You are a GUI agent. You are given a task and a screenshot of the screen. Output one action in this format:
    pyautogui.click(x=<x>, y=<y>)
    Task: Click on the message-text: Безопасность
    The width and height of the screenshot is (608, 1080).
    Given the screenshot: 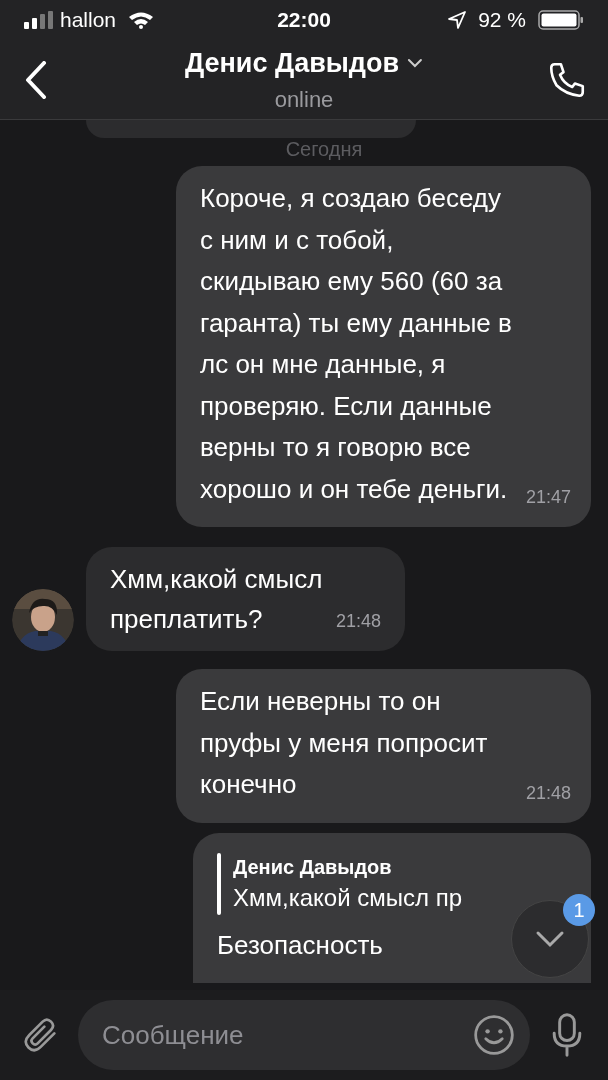 What is the action you would take?
    pyautogui.click(x=300, y=945)
    